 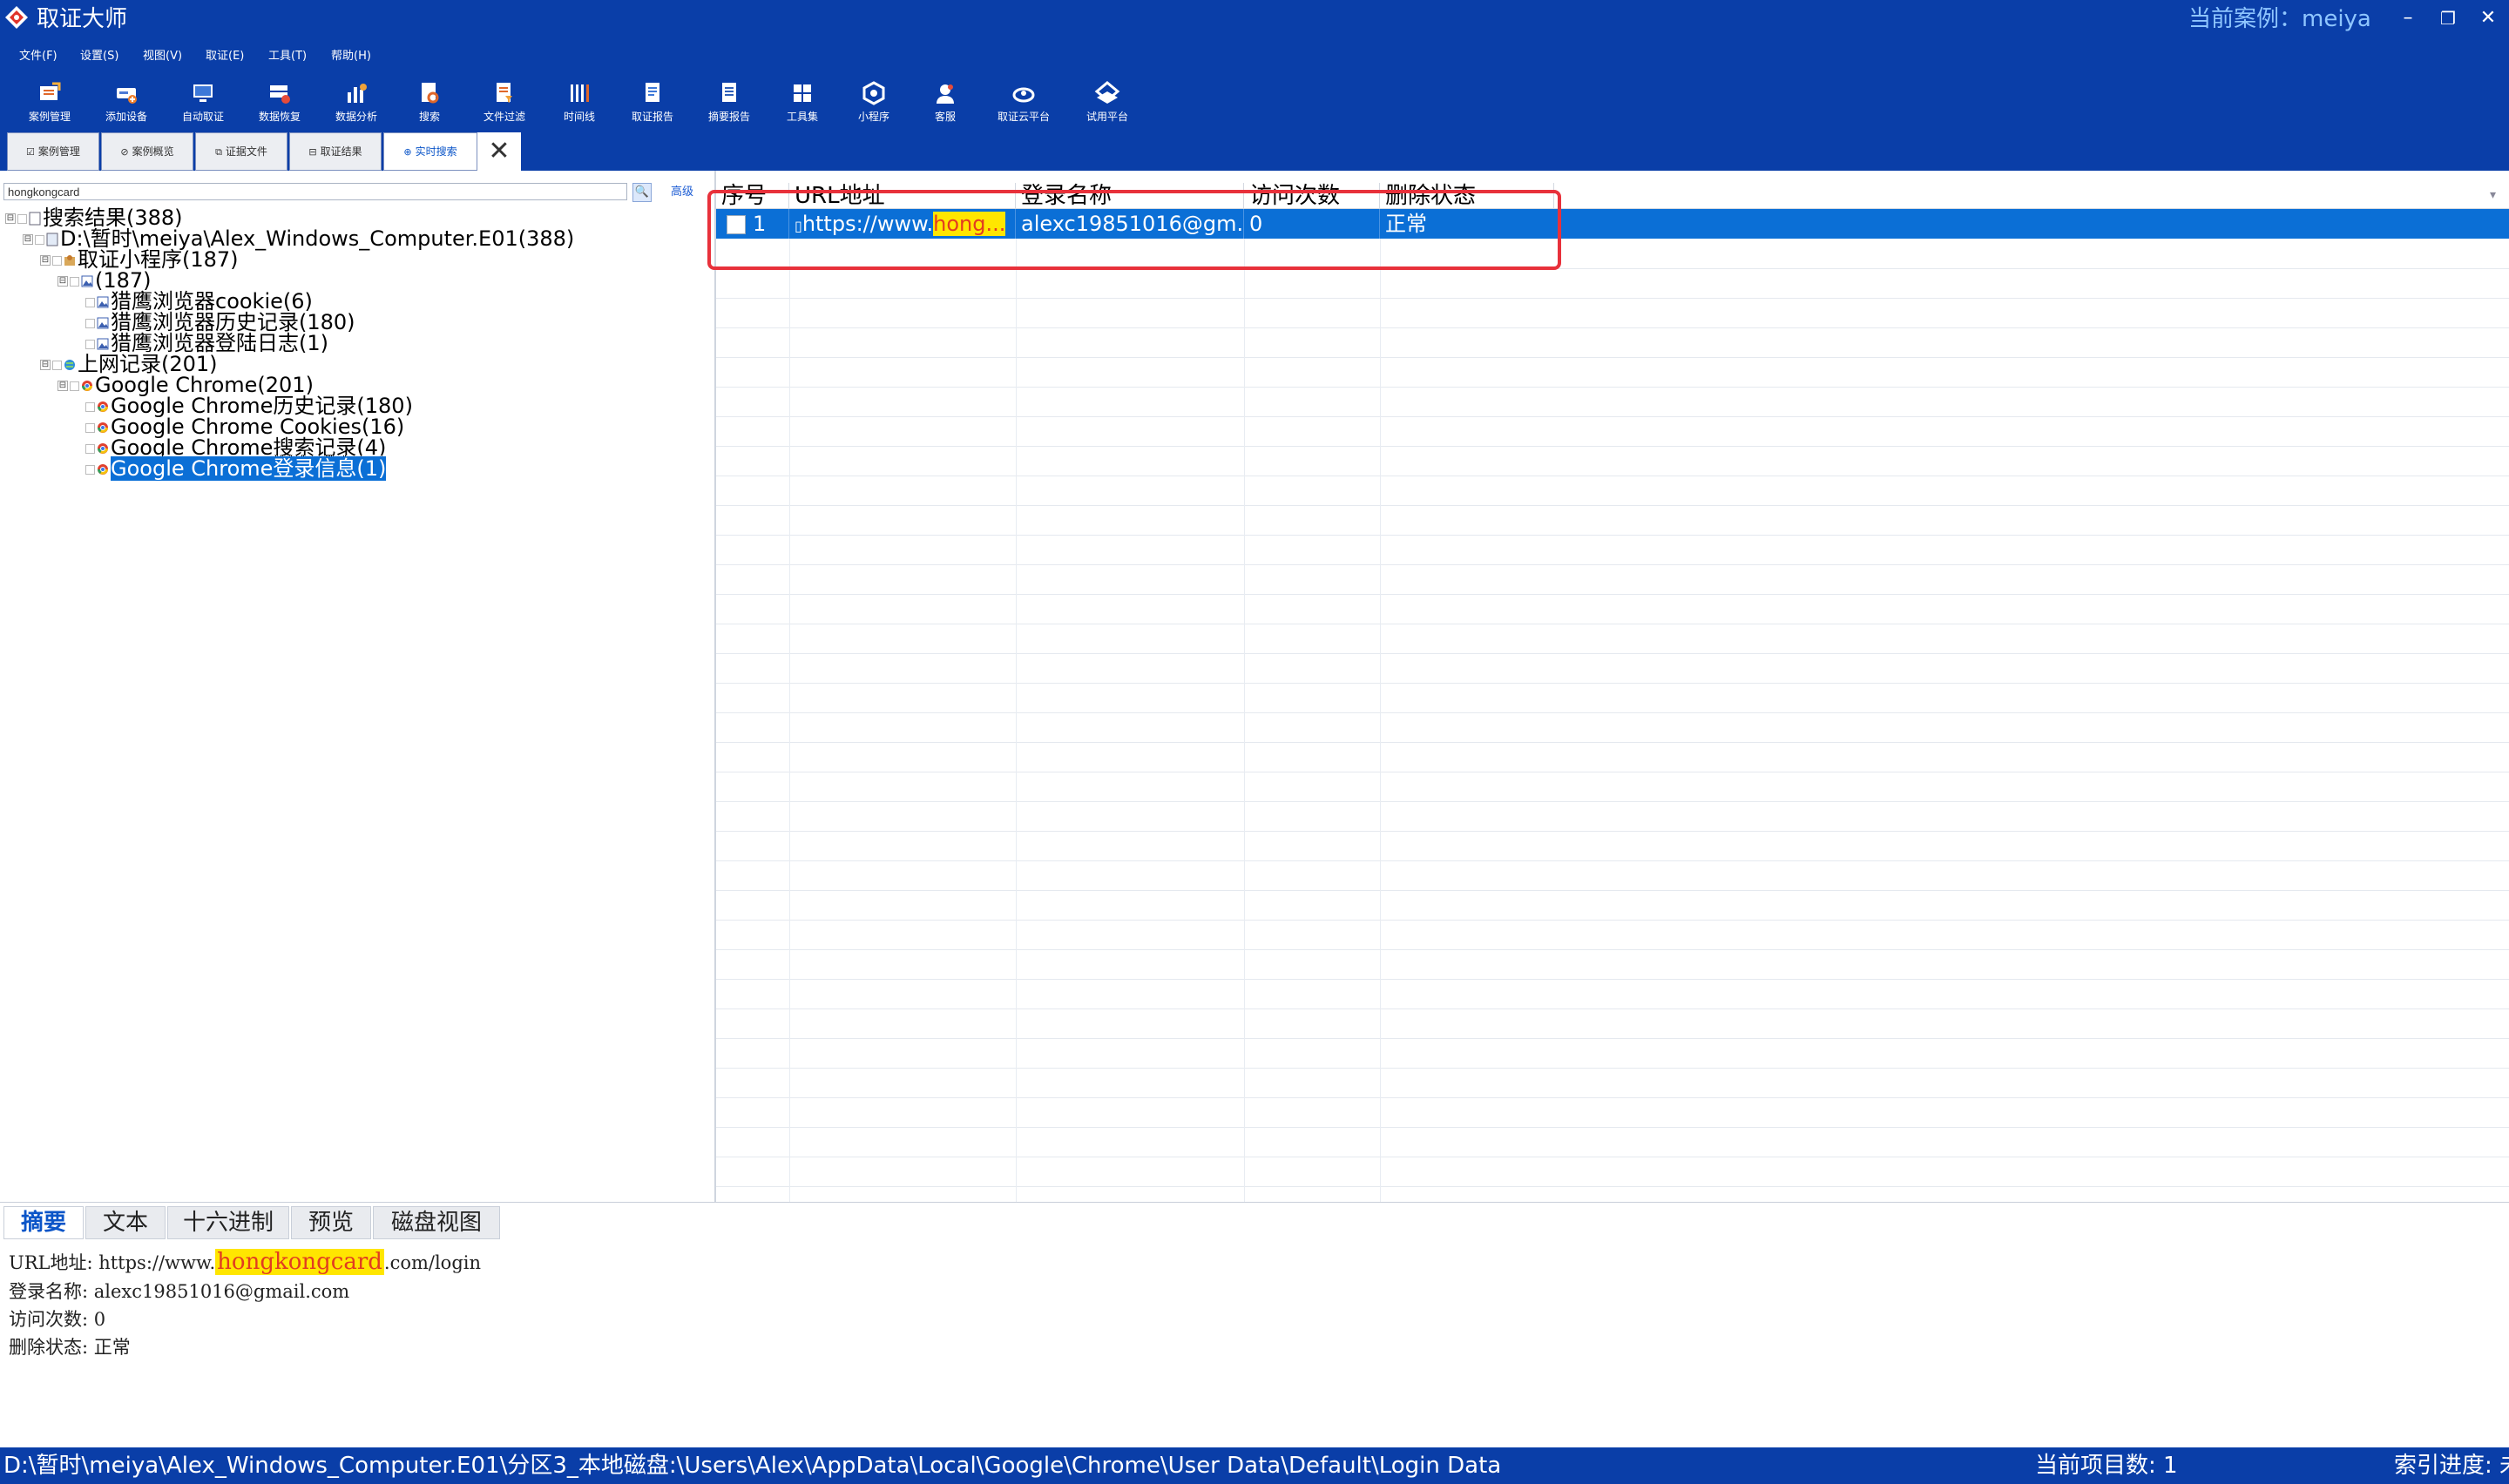 I want to click on column-chooser-icon: ▾, so click(x=2493, y=195).